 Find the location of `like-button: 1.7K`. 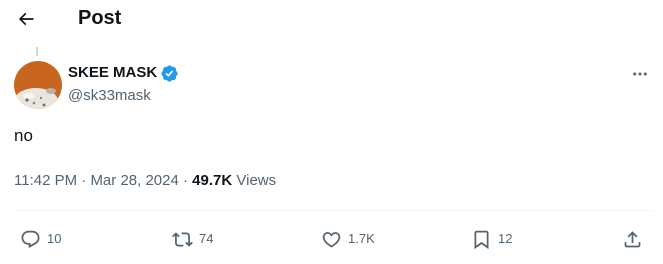

like-button: 1.7K is located at coordinates (348, 239).